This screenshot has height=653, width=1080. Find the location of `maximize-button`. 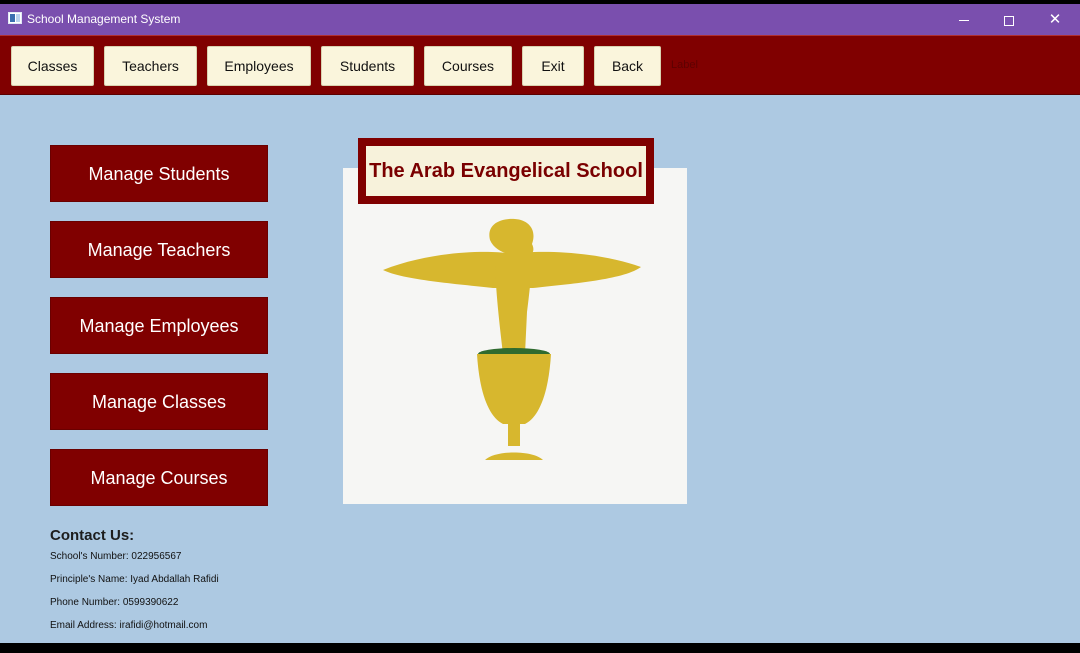

maximize-button is located at coordinates (1009, 19).